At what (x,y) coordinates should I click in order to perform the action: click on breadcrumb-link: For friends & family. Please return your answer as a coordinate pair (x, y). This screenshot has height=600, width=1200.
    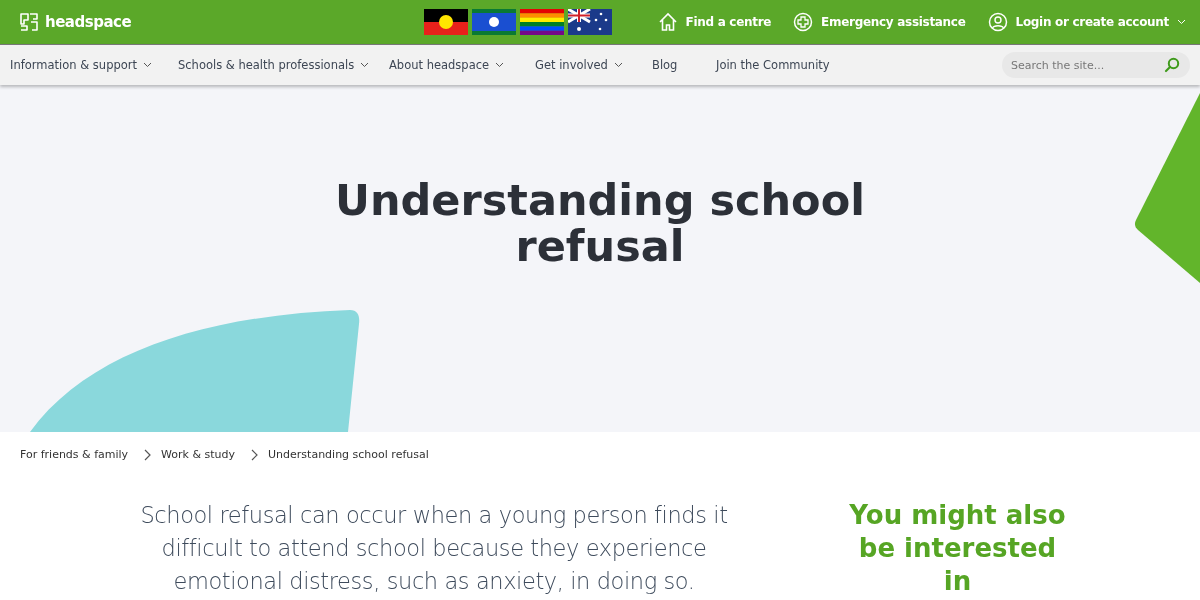
    Looking at the image, I should click on (74, 454).